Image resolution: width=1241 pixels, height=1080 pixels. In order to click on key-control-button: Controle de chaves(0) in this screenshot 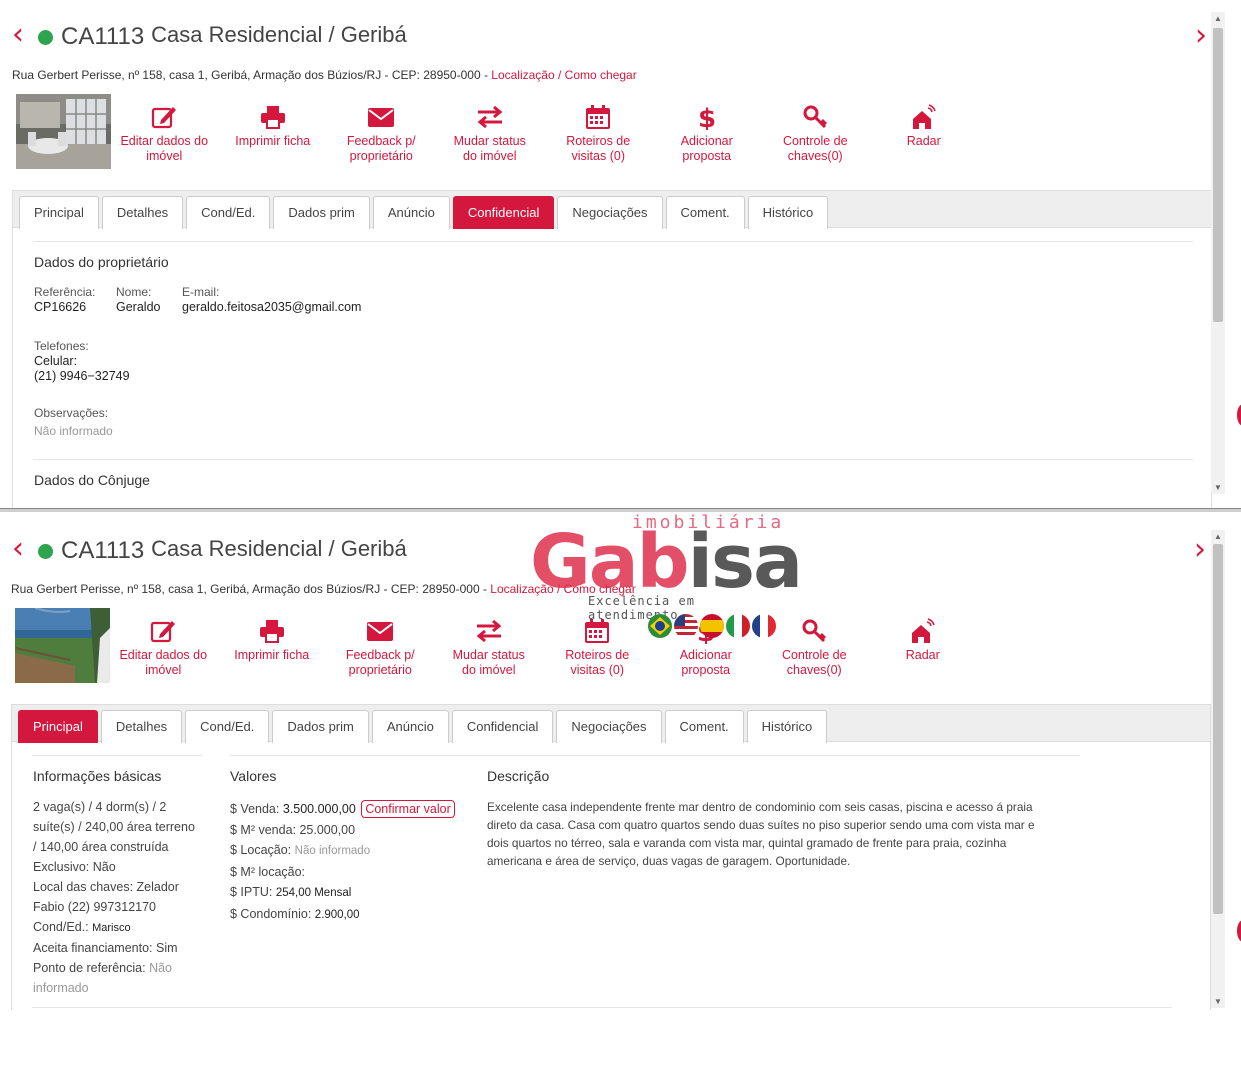, I will do `click(815, 134)`.